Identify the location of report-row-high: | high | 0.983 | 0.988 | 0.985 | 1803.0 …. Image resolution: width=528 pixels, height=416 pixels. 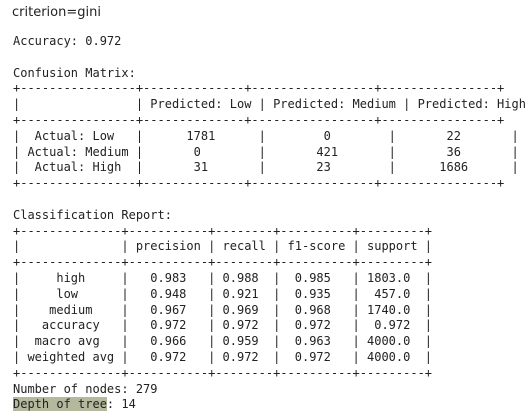
(223, 277).